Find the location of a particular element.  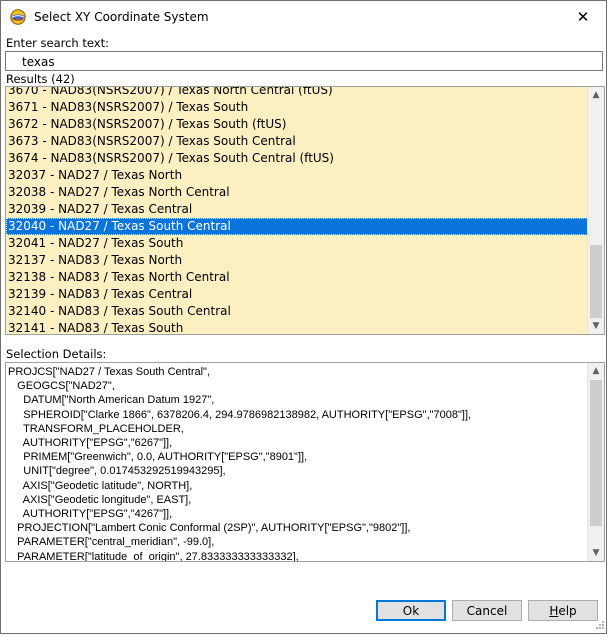

close-icon: ✕ is located at coordinates (583, 16).